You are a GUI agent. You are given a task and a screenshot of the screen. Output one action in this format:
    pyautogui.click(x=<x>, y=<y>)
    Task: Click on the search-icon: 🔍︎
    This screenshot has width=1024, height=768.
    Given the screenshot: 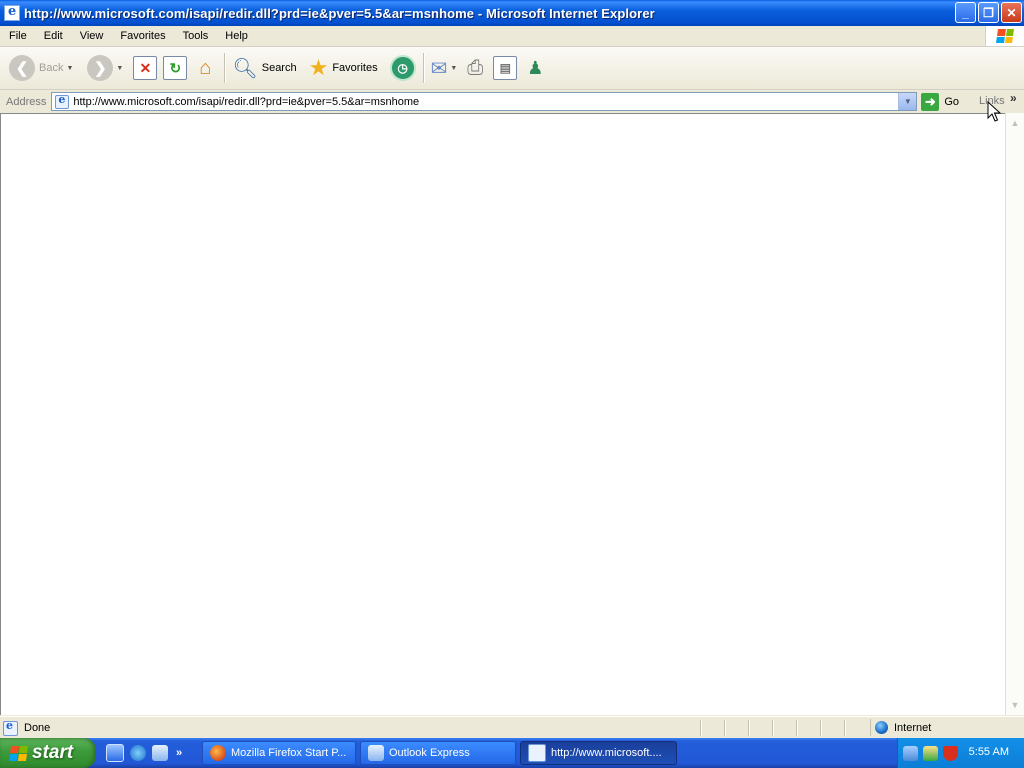 What is the action you would take?
    pyautogui.click(x=245, y=68)
    